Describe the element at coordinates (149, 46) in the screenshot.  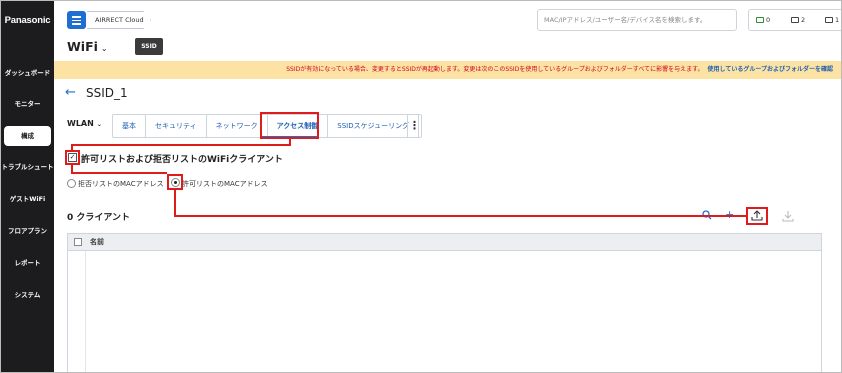
I see `ssid-tooltip: SSID` at that location.